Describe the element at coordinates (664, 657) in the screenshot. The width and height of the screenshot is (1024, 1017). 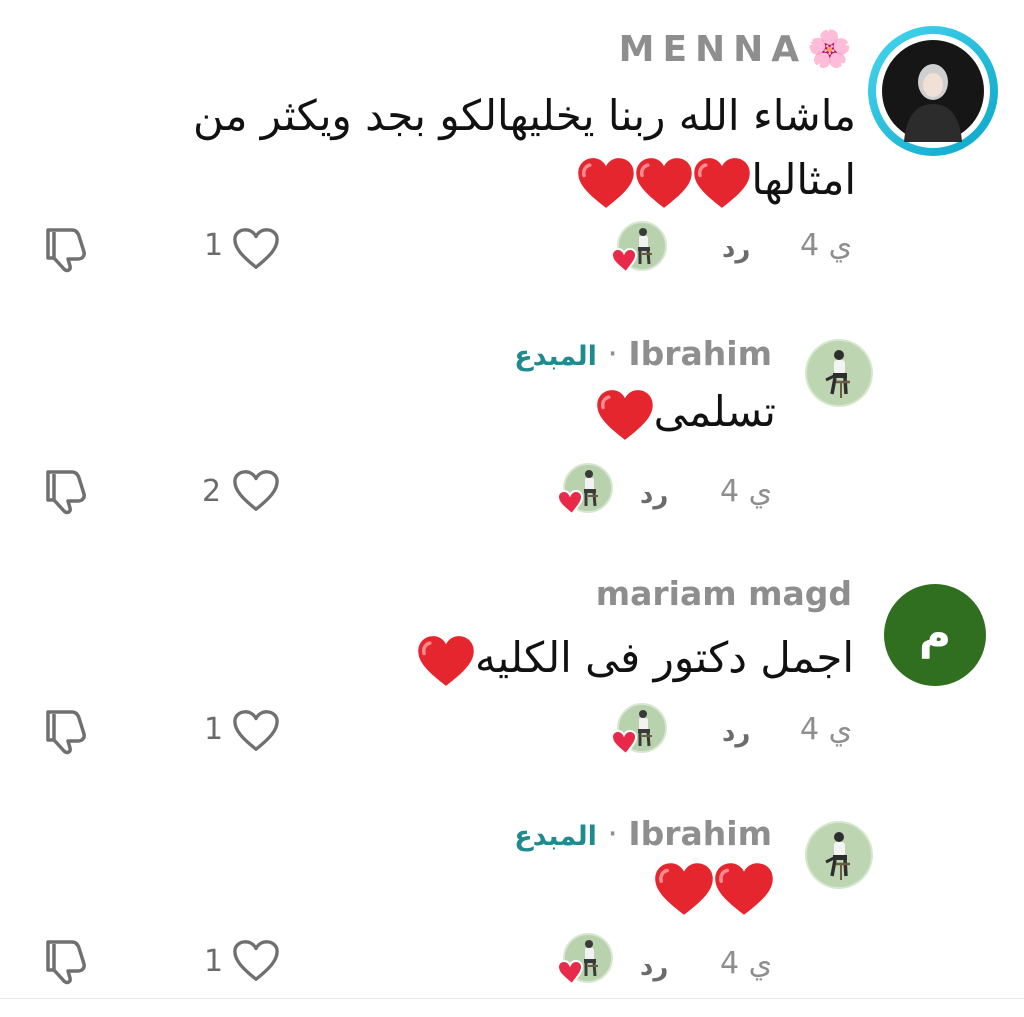
I see `comment-text-content: اجمل دكتور فى الكليه` at that location.